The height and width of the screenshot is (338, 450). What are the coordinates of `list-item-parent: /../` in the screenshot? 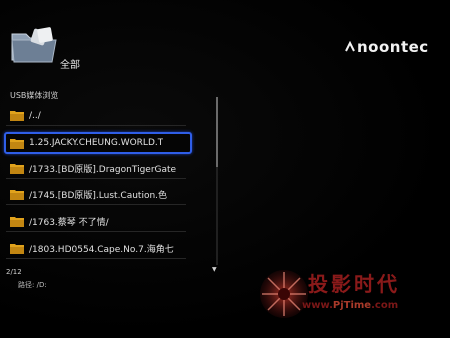 It's located at (96, 116).